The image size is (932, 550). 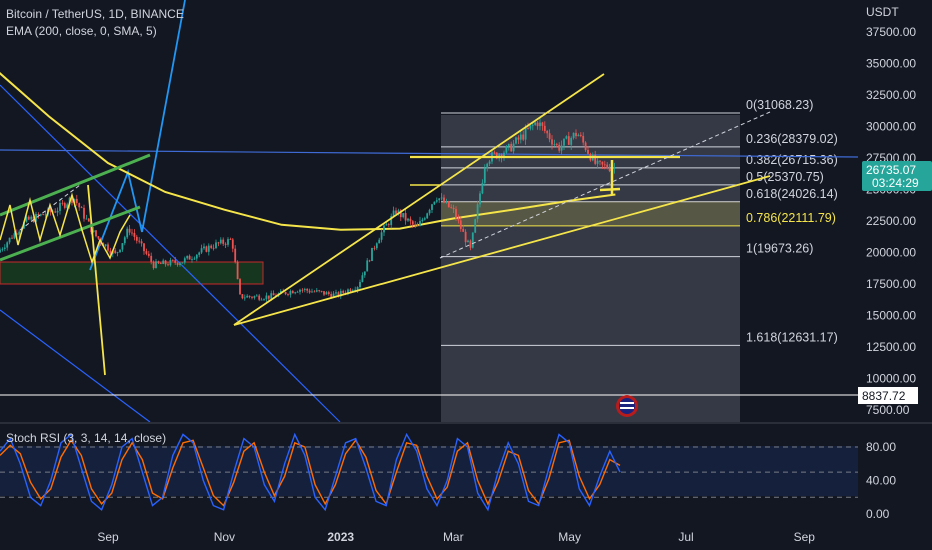 I want to click on price-level-badge: 8837.72, so click(x=888, y=395).